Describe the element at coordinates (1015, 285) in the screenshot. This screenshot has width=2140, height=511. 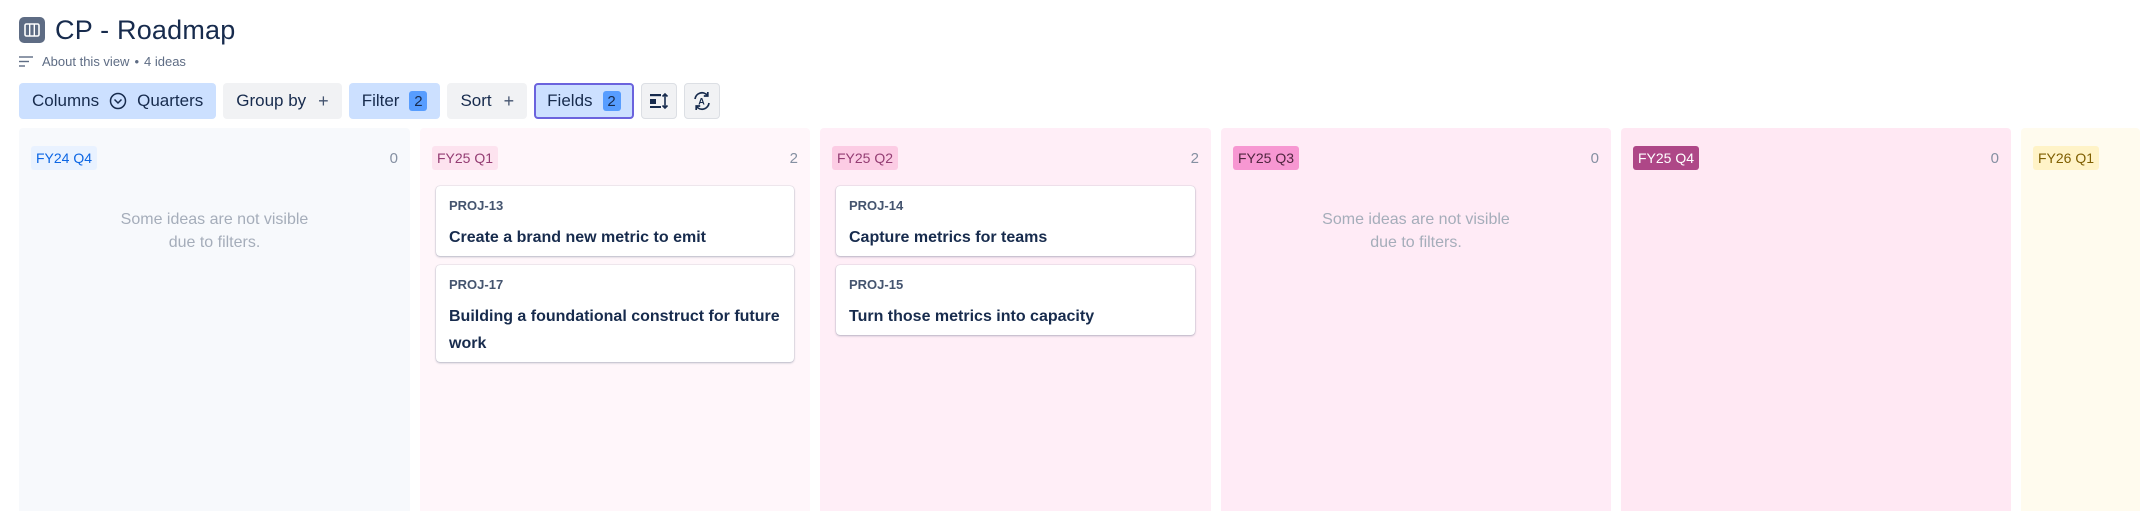
I see `idea-key: PROJ-15` at that location.